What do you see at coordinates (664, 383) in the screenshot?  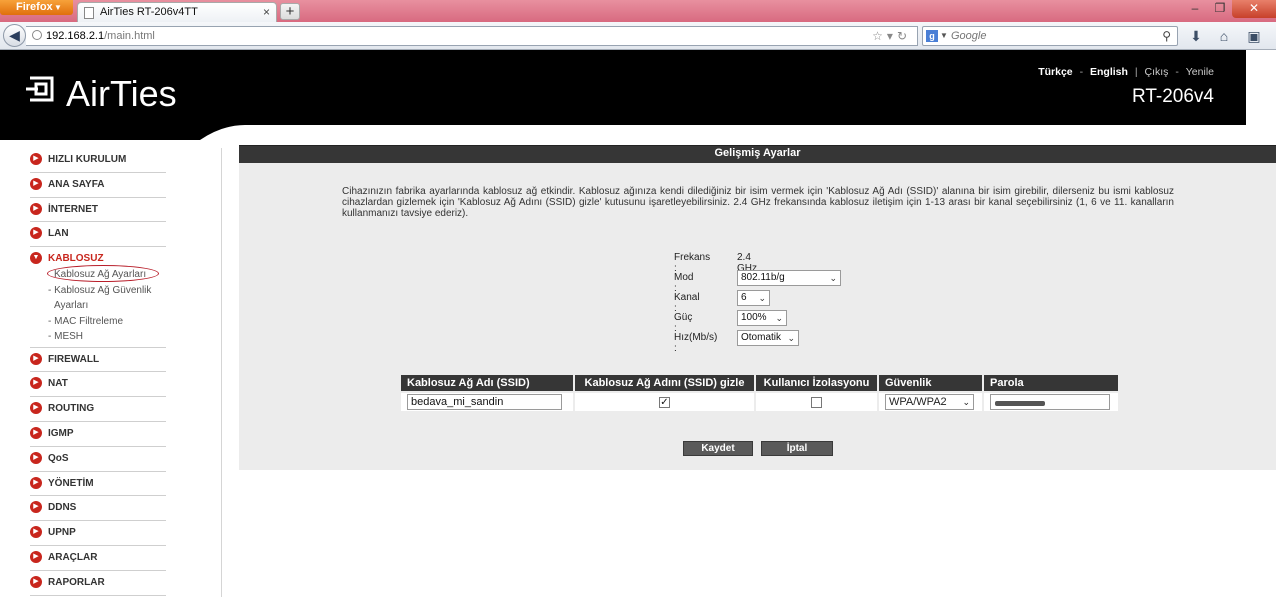 I see `col-header-hide-ssid: Kablosuz Ağ Adını (SSID) gizle` at bounding box center [664, 383].